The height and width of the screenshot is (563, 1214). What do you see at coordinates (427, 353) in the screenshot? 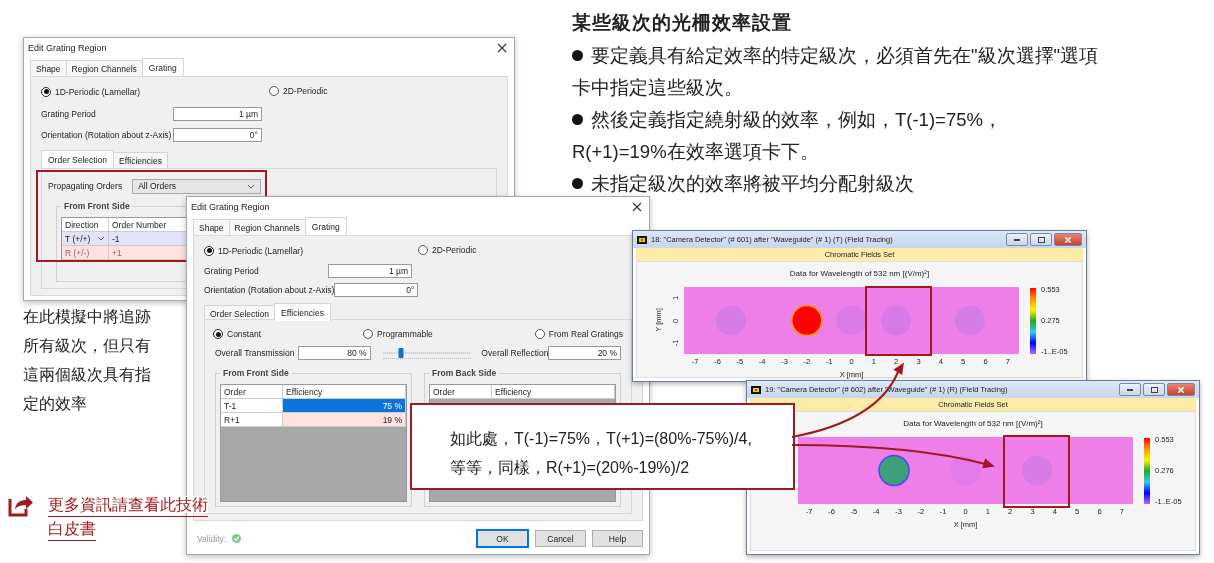
I see `slider-track` at bounding box center [427, 353].